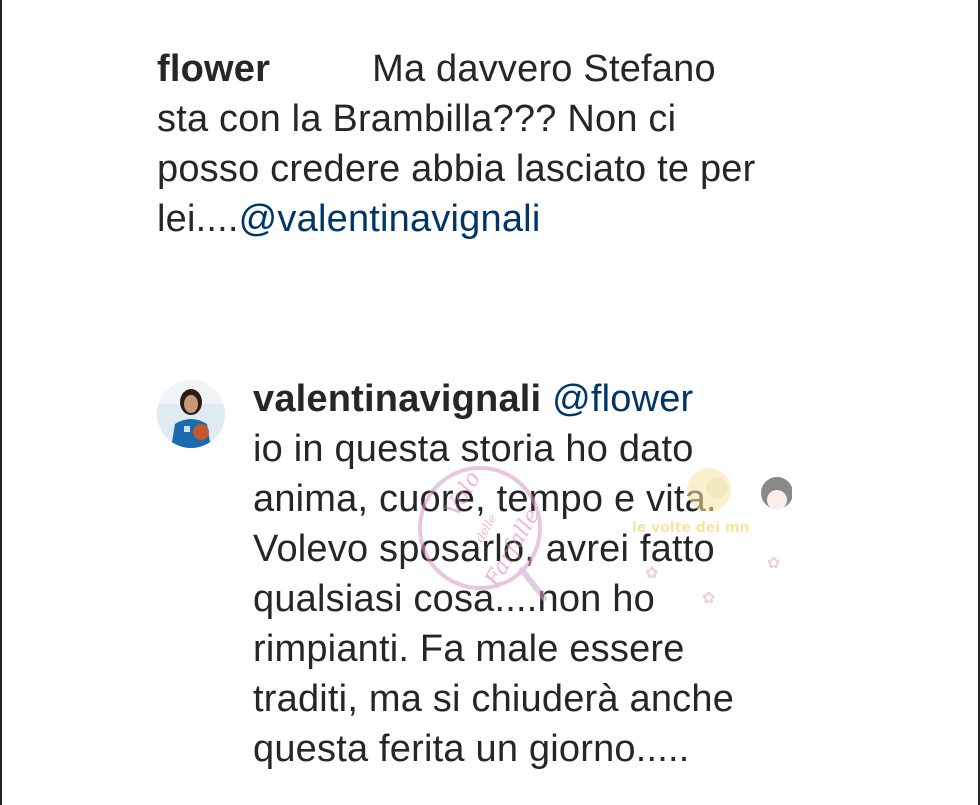 This screenshot has width=980, height=805. What do you see at coordinates (494, 699) in the screenshot?
I see `reply-line-6: traditi, ma si chiuderà anche` at bounding box center [494, 699].